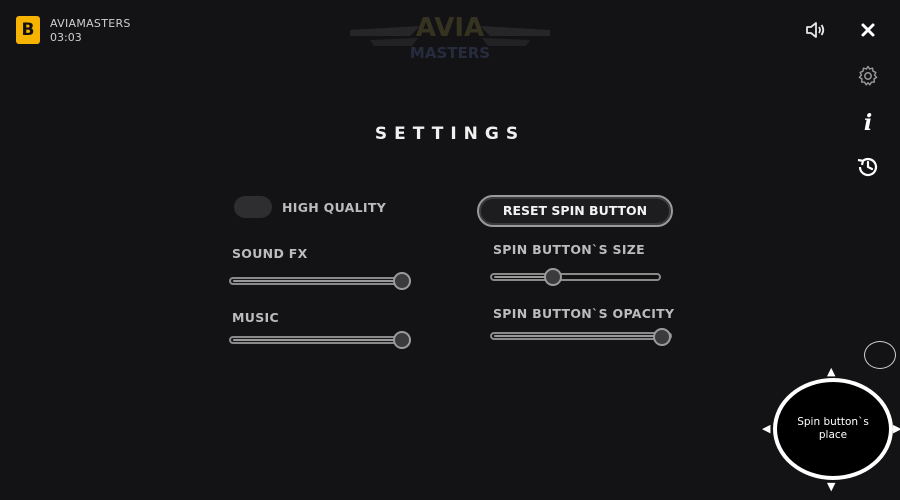  What do you see at coordinates (575, 336) in the screenshot?
I see `spin-opacity-fill` at bounding box center [575, 336].